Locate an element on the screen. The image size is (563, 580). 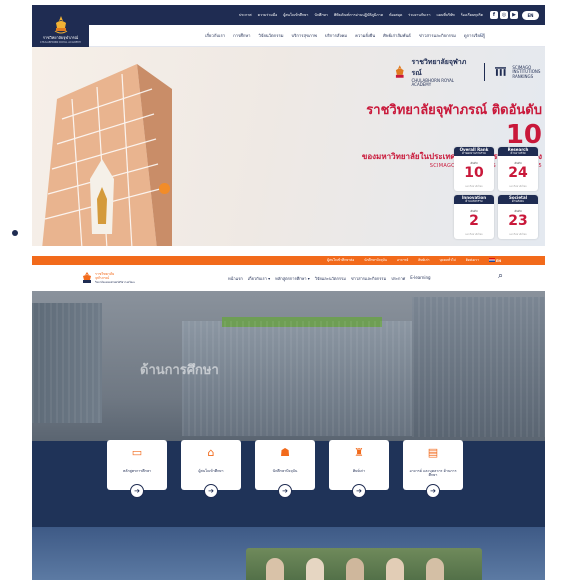
utility-link: ผู้สนใจเข้าศึกษา is located at coordinates (295, 15).